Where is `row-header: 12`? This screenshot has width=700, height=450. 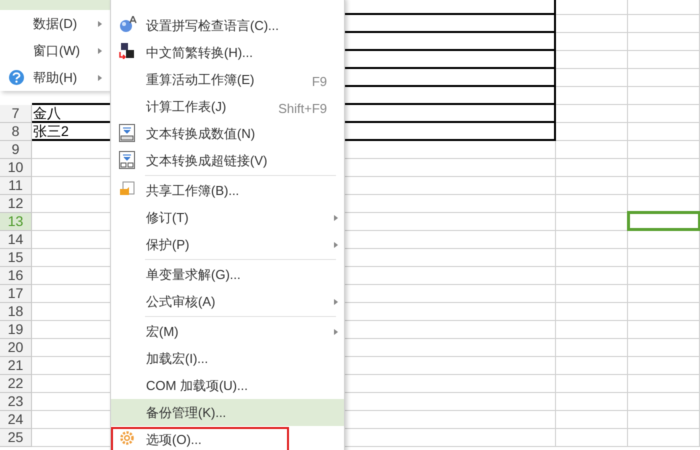 row-header: 12 is located at coordinates (16, 204).